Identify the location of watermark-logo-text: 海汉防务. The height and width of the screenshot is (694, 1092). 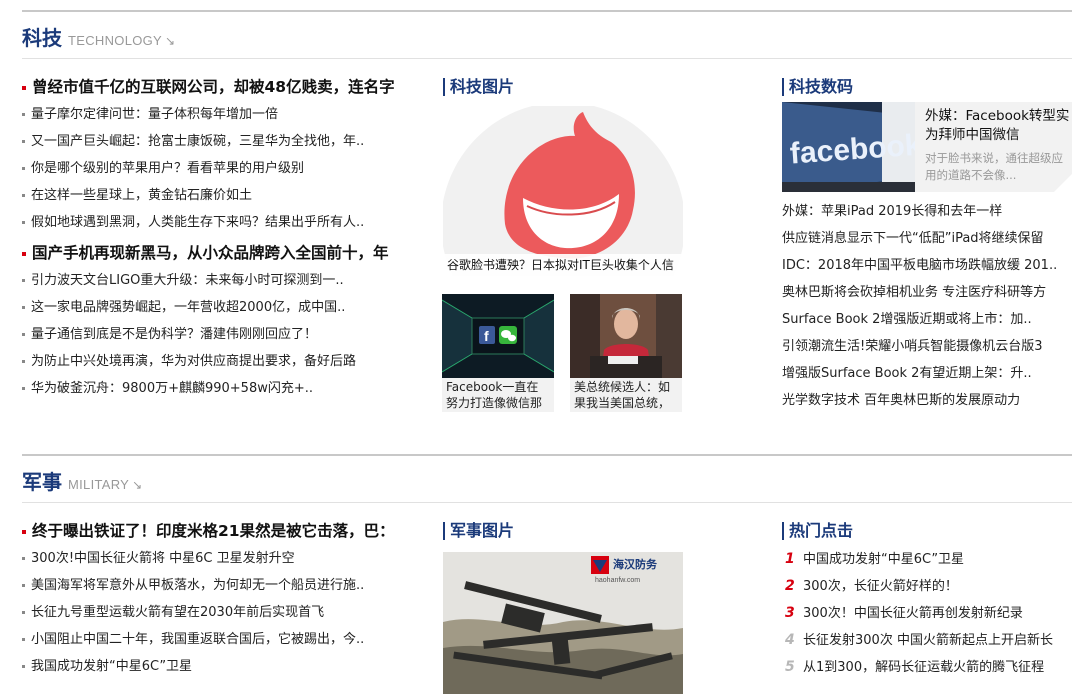
(635, 564).